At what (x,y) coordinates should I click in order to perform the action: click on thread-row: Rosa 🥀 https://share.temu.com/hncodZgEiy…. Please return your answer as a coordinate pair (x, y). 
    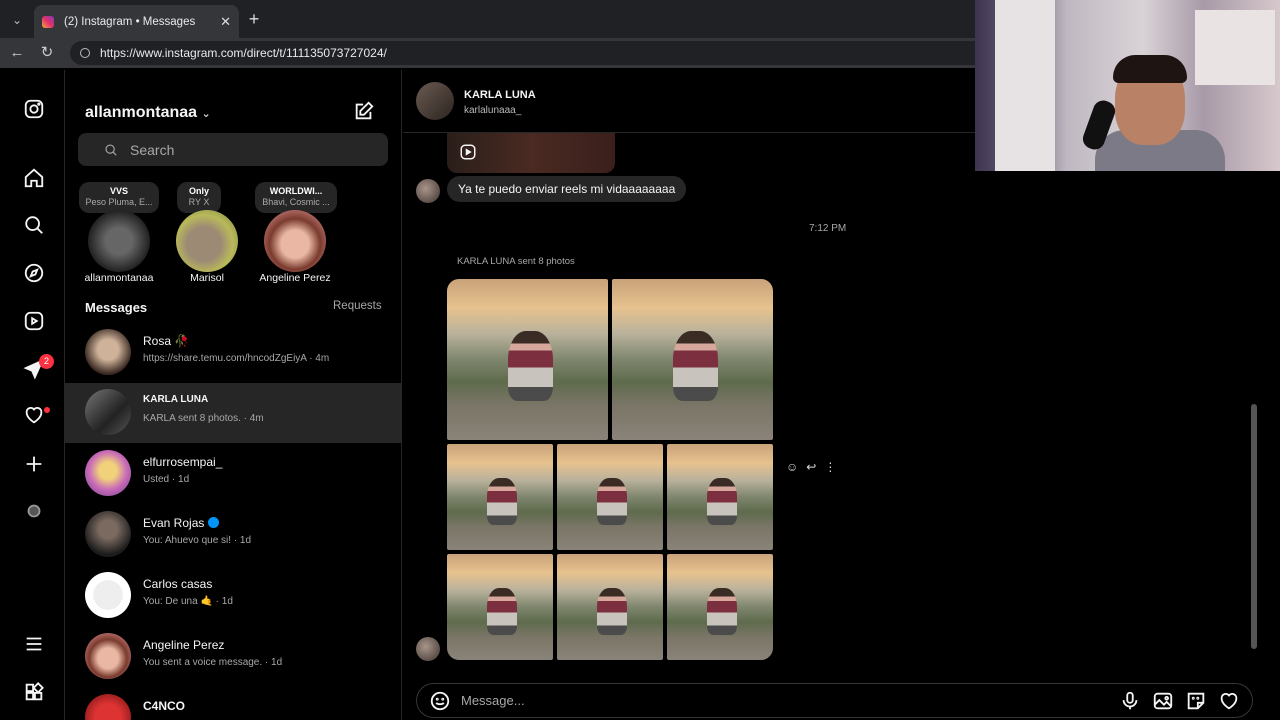
    Looking at the image, I should click on (233, 353).